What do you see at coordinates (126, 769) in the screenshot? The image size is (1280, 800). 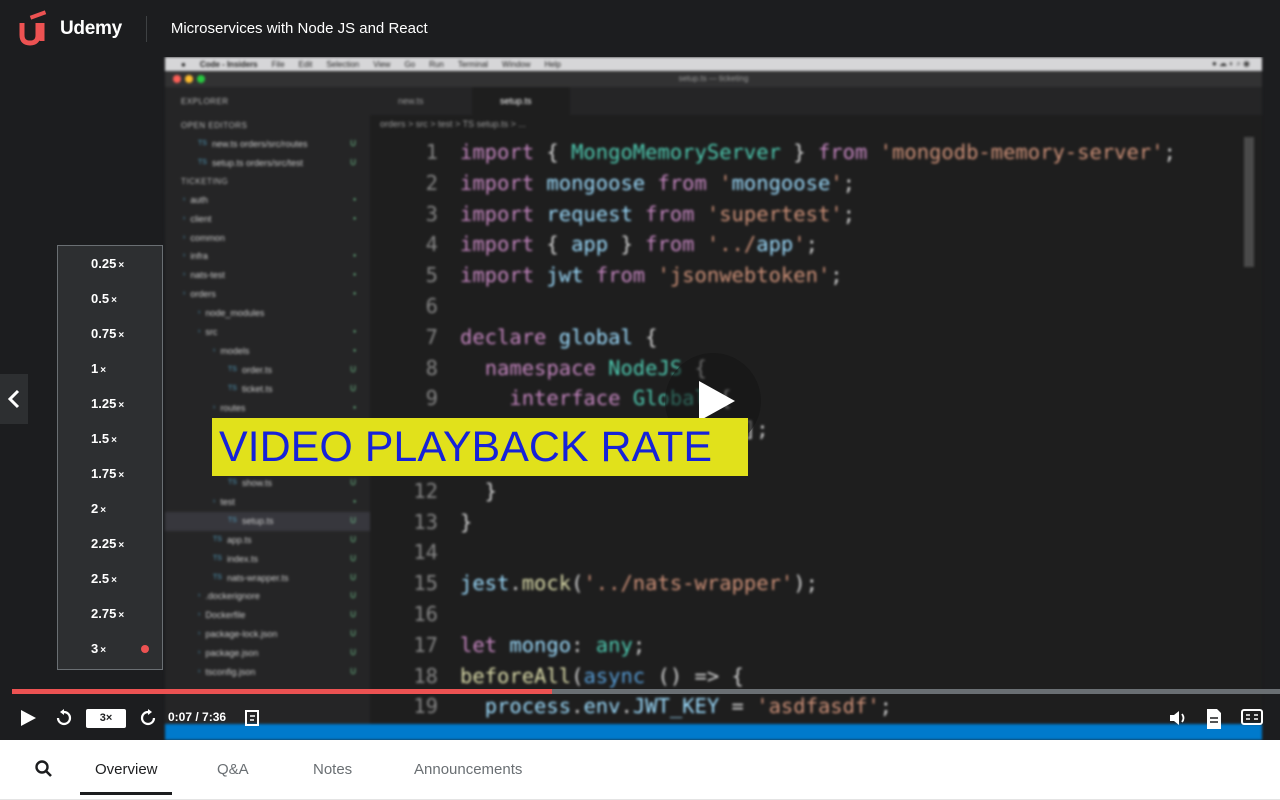 I see `tab-overview: Overview` at bounding box center [126, 769].